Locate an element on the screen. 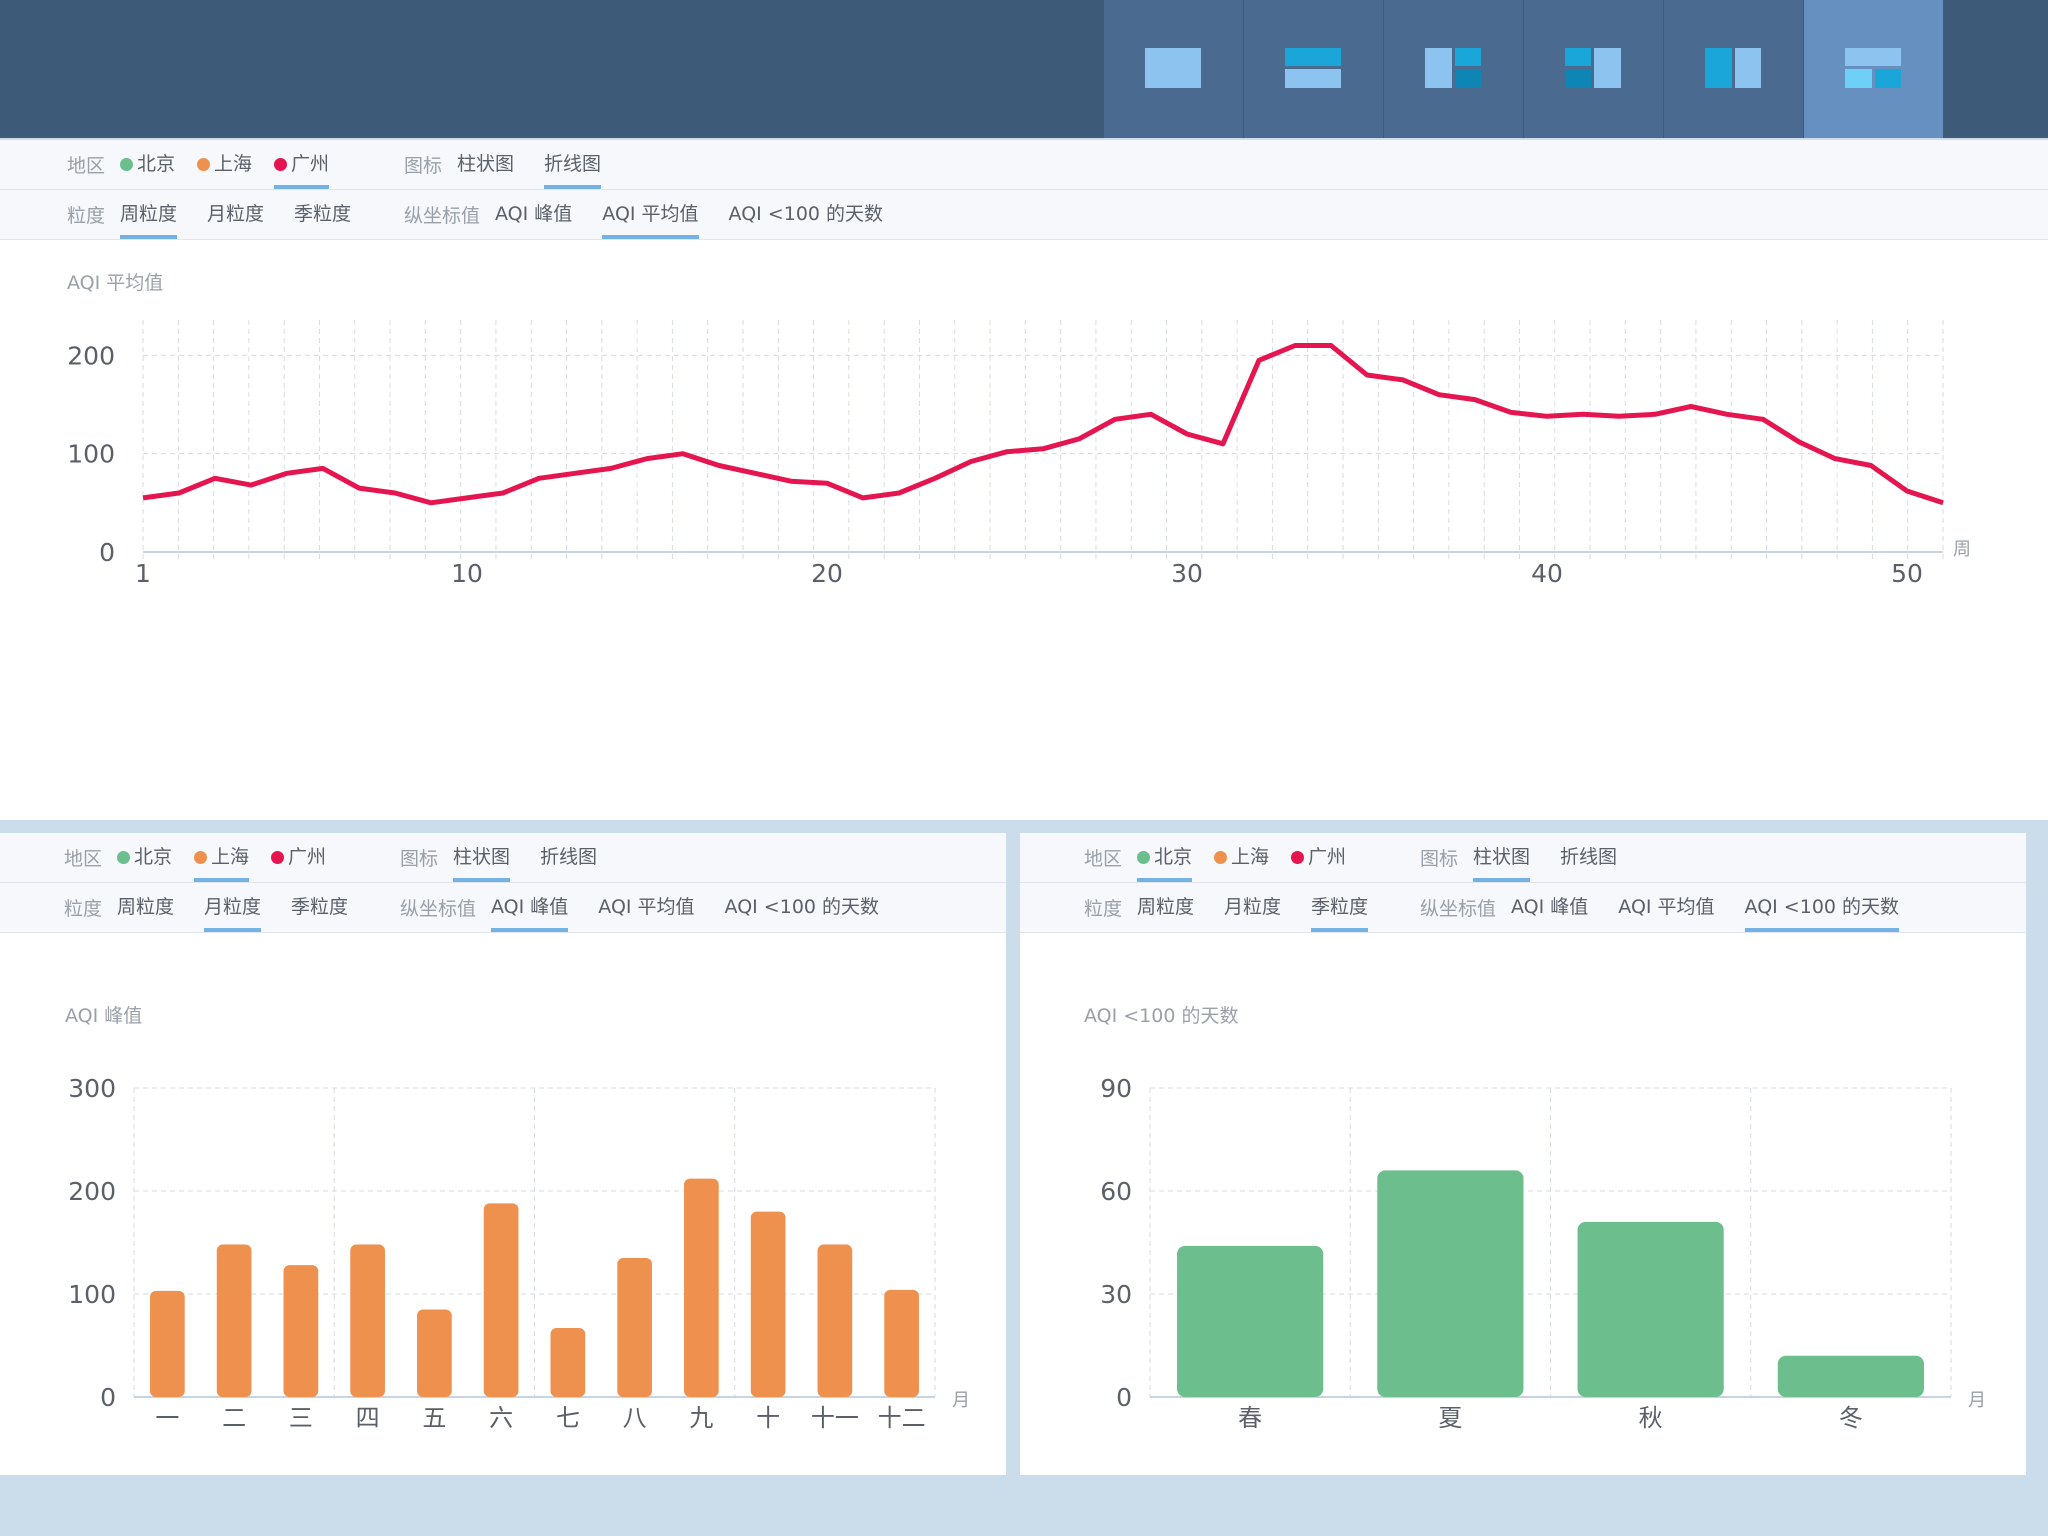 The image size is (2048, 1536). filter-bar-granularity: 粒度 周粒度 月粒度 季粒度 纵坐标值 AQI 峰值 AQI 平均值 AQI <100 的天数 is located at coordinates (1024, 215).